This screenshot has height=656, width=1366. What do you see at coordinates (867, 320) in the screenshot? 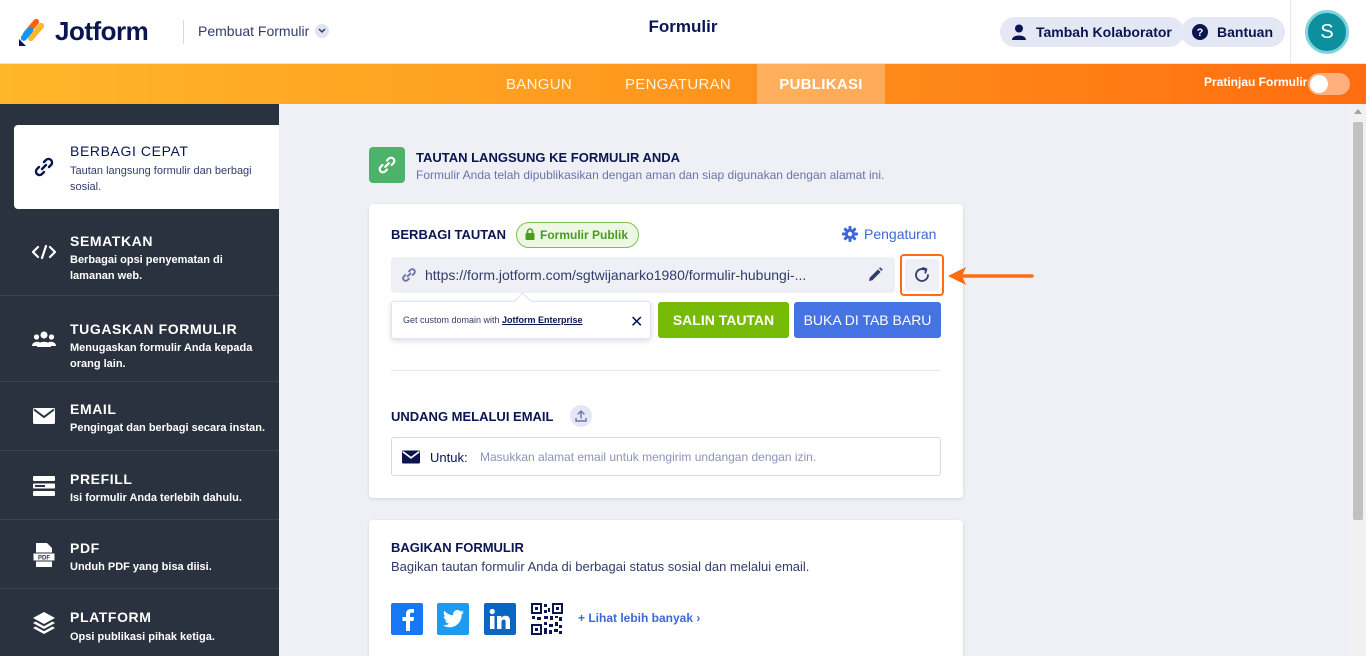
I see `open-new-tab-button: BUKA DI TAB BARU` at bounding box center [867, 320].